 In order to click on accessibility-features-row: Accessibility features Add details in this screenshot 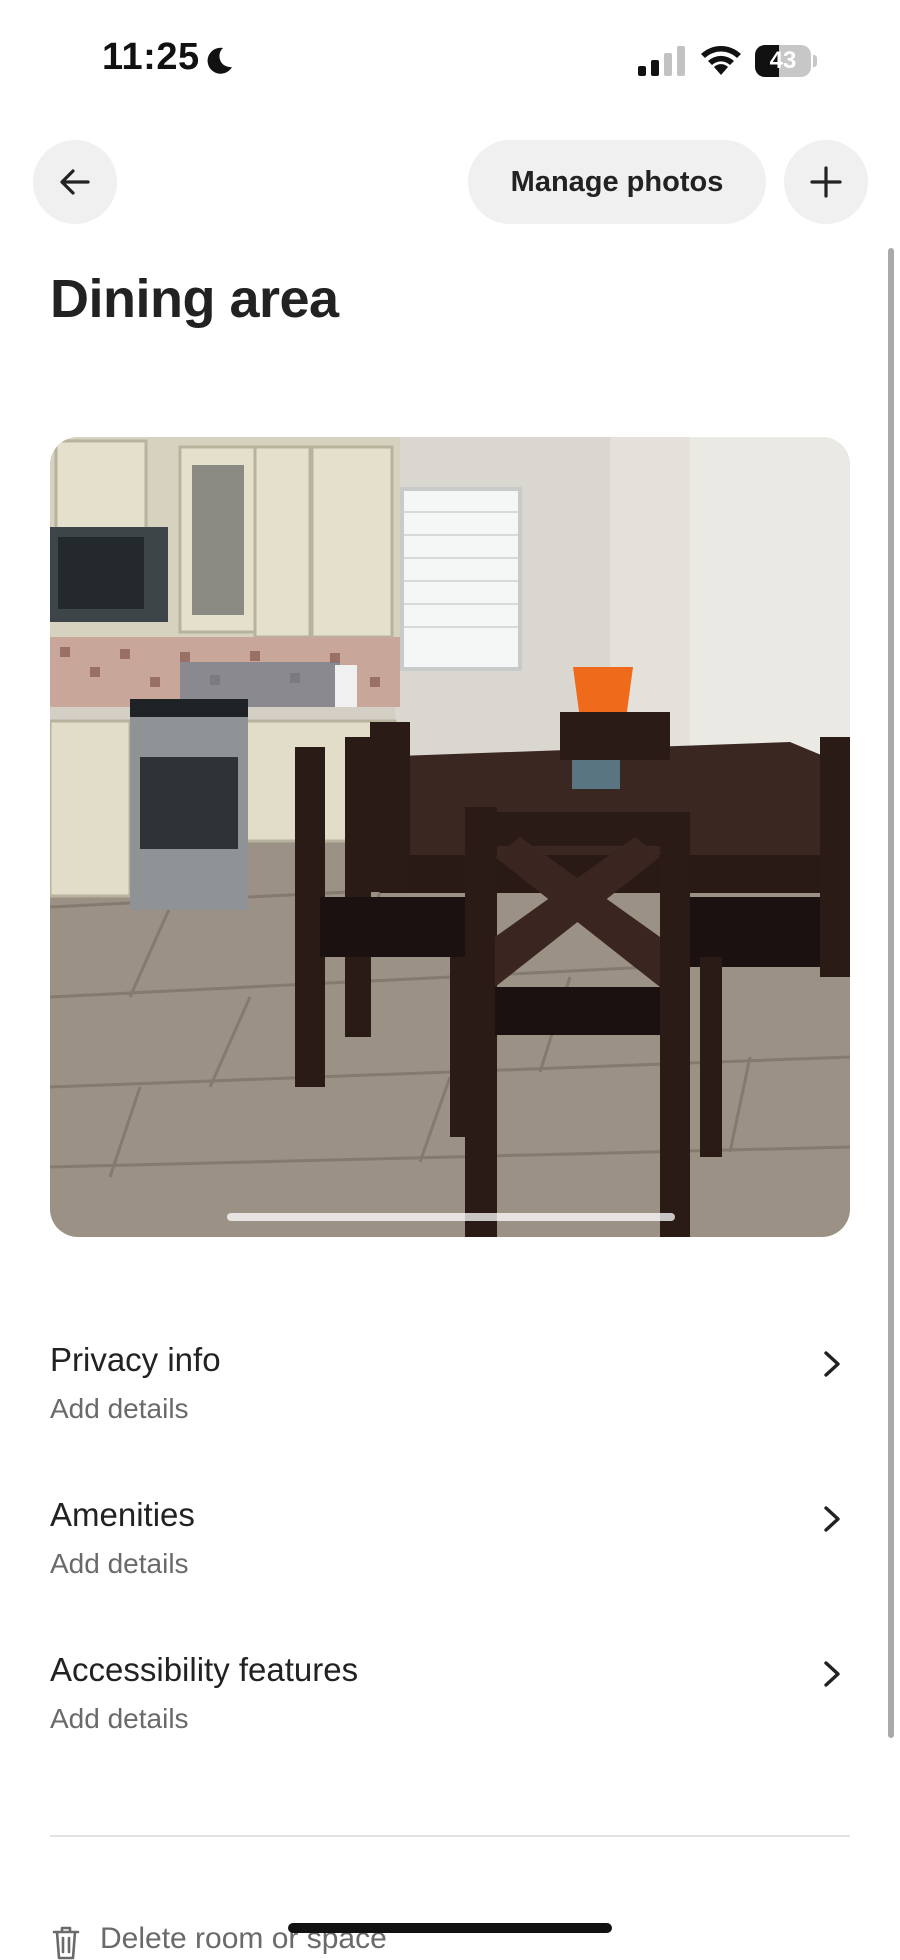, I will do `click(450, 1706)`.